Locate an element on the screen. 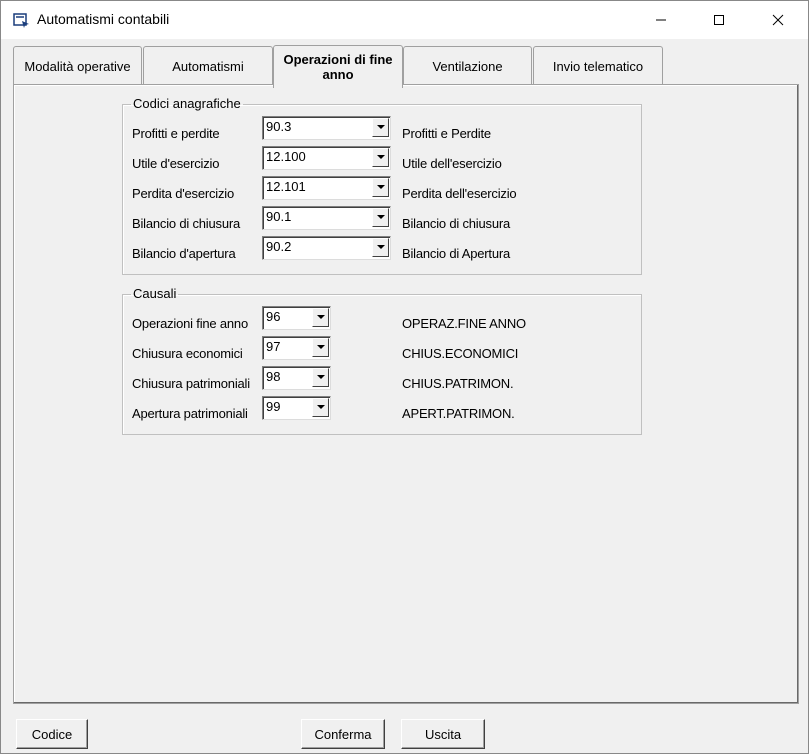 This screenshot has height=754, width=809. bilancio-chiusura-combo: 90.1 is located at coordinates (326, 218).